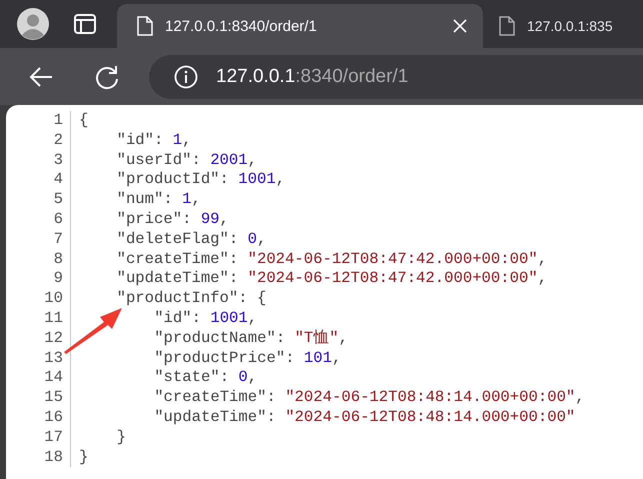  Describe the element at coordinates (38, 458) in the screenshot. I see `line-number: 18` at that location.